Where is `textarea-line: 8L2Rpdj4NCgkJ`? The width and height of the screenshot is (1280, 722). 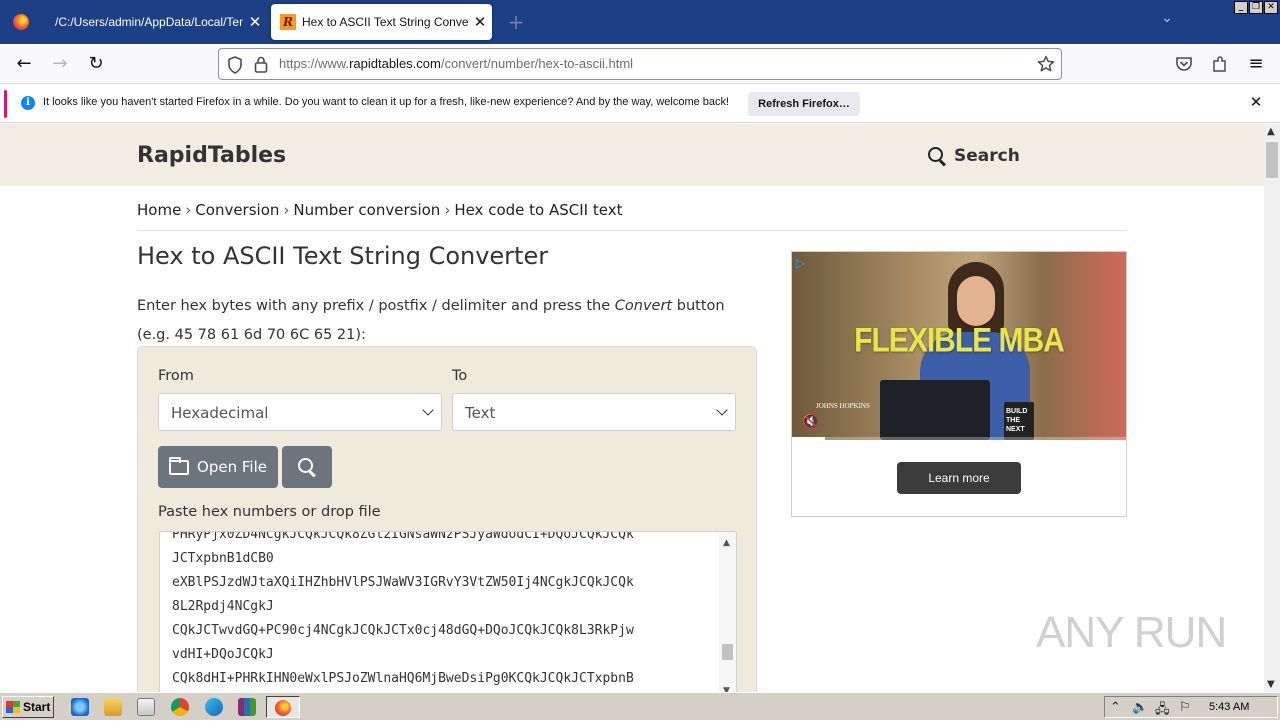 textarea-line: 8L2Rpdj4NCgkJ is located at coordinates (223, 606).